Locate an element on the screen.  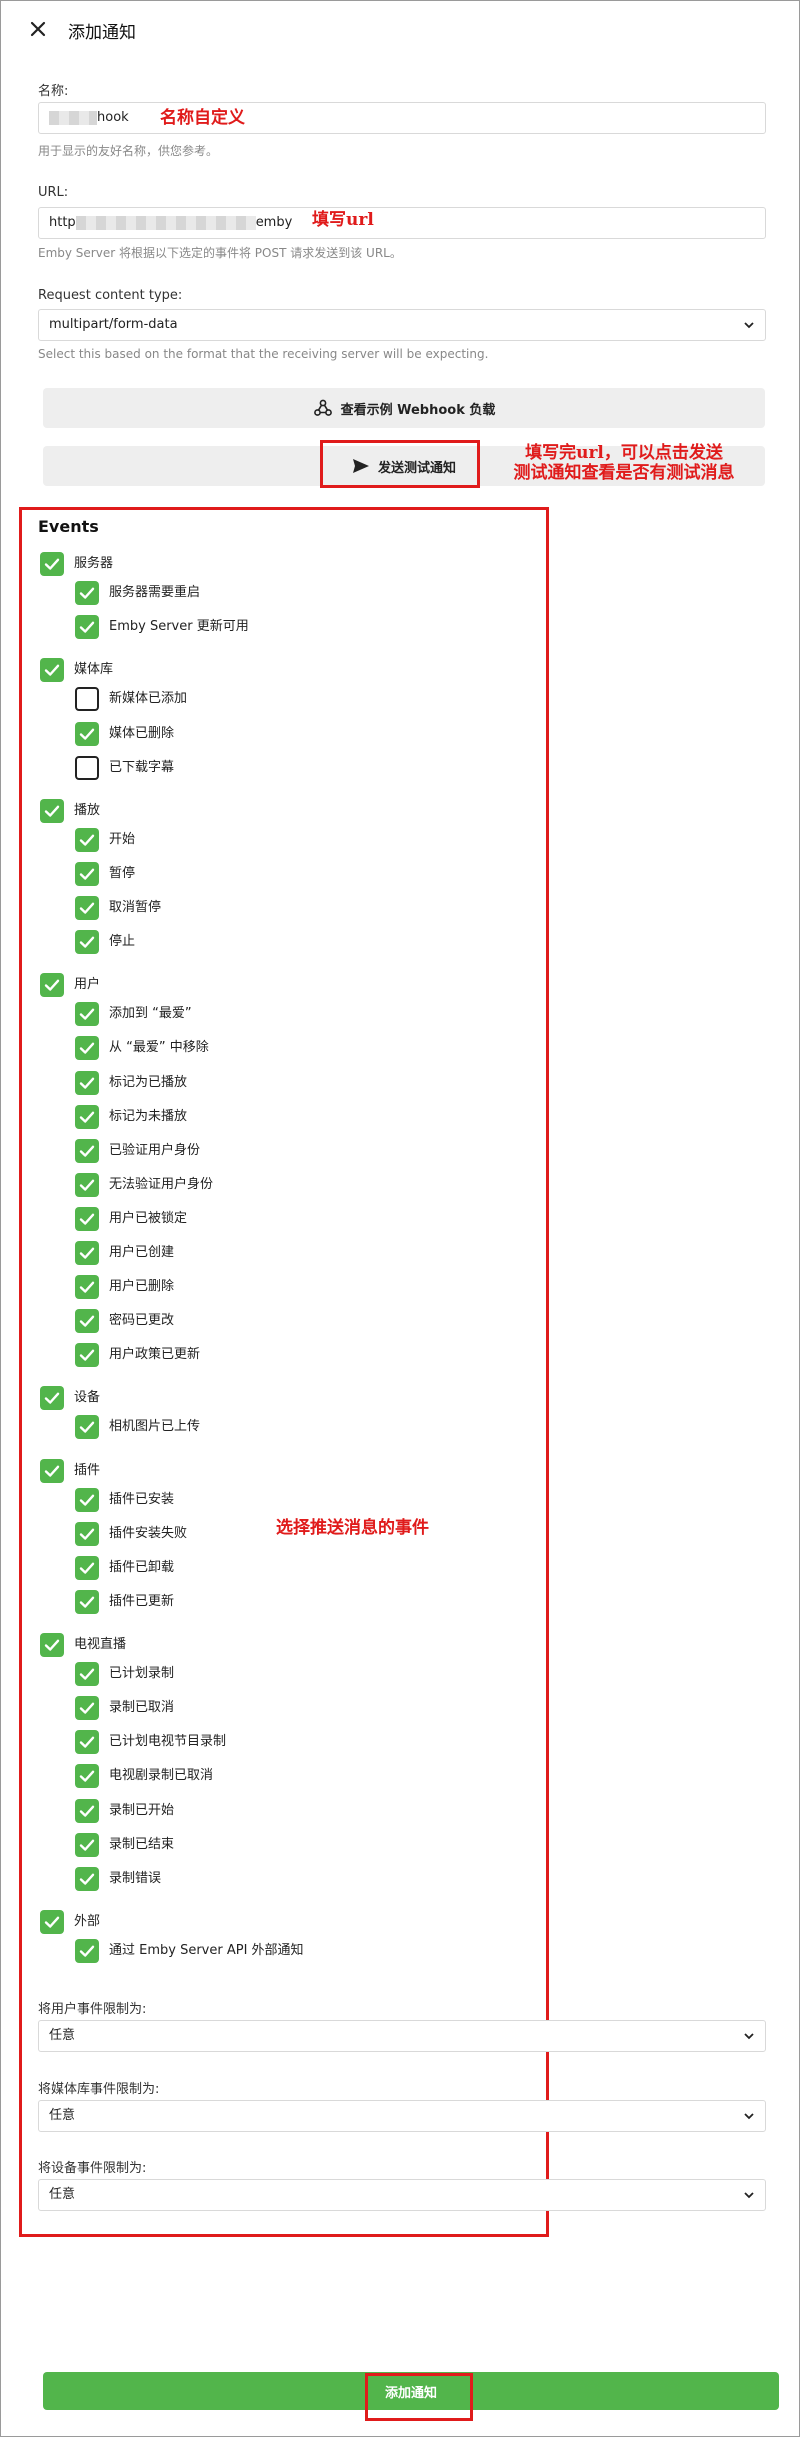
event-item-label: 已下载字幕 is located at coordinates (142, 767).